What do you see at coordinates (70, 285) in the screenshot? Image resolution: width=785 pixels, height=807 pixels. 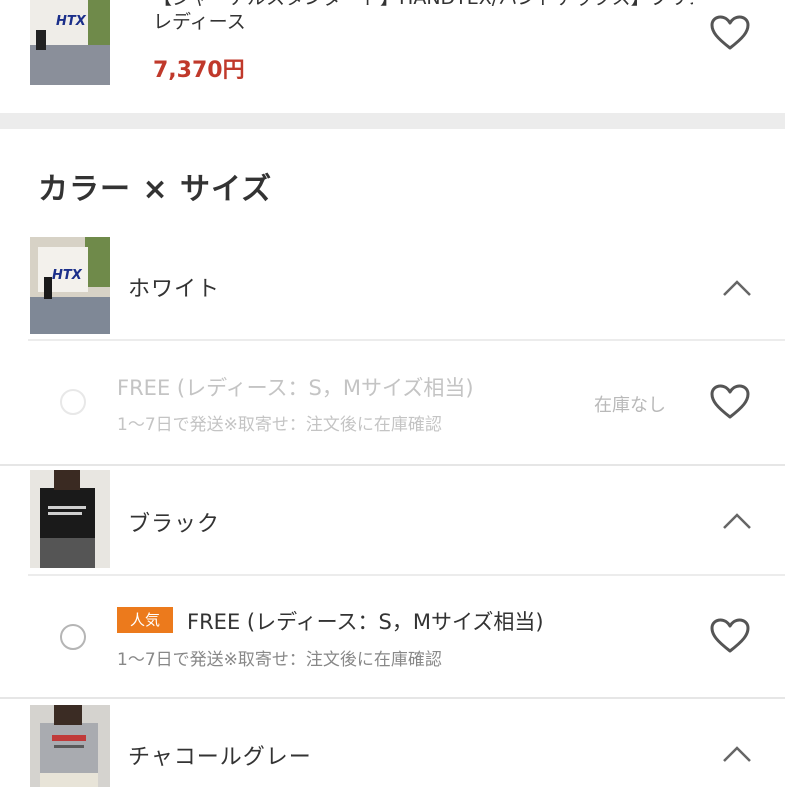 I see `color-thumbnail-white: HTX` at bounding box center [70, 285].